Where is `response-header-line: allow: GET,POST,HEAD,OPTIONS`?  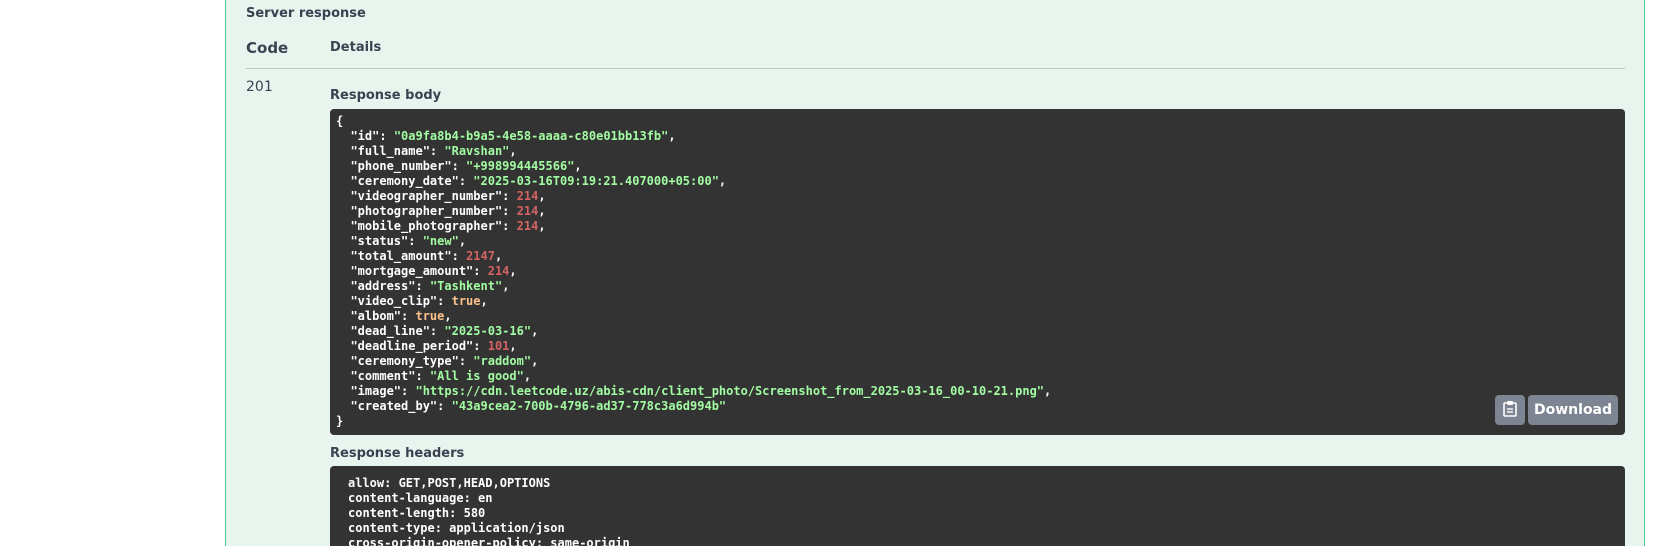
response-header-line: allow: GET,POST,HEAD,OPTIONS is located at coordinates (449, 483).